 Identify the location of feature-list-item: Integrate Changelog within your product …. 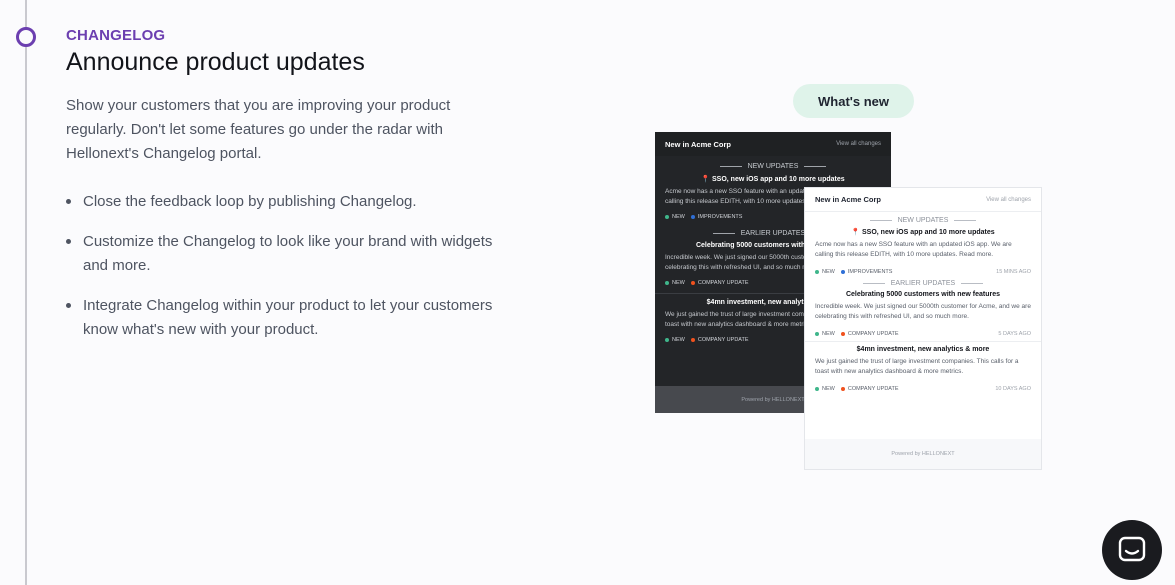
(281, 318).